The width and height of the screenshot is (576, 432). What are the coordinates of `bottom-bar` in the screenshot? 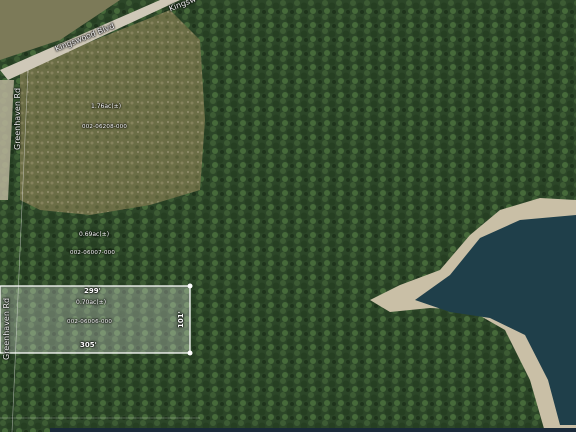 It's located at (313, 430).